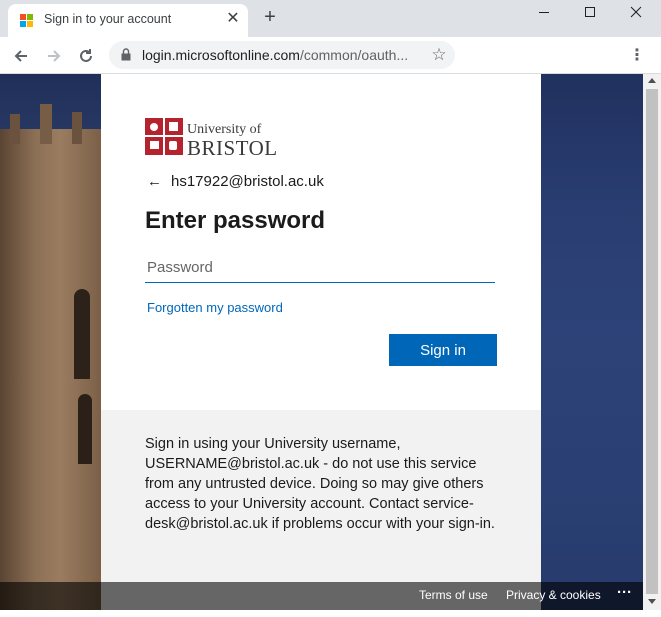 Image resolution: width=661 pixels, height=617 pixels. What do you see at coordinates (637, 56) in the screenshot?
I see `browser-menu-icon: ⋮` at bounding box center [637, 56].